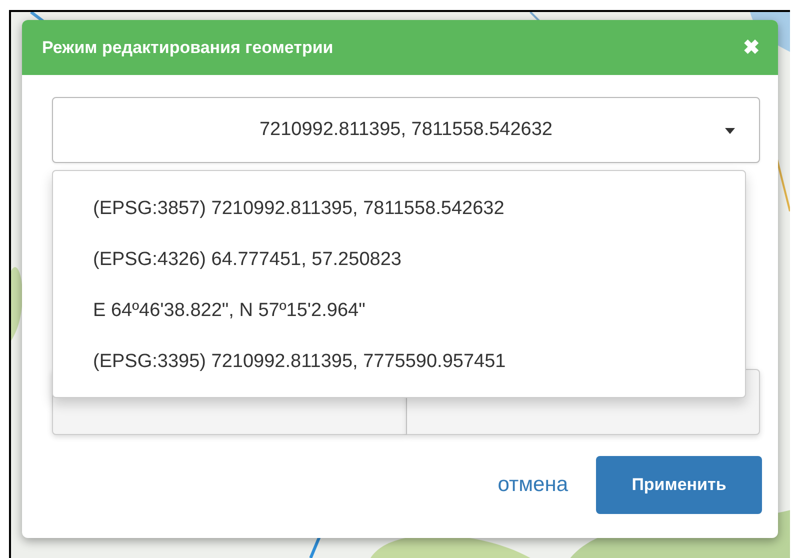 This screenshot has width=799, height=558. What do you see at coordinates (399, 361) in the screenshot?
I see `dropdown-option: (EPSG:3395) 7210992.811395, 7775590.957451` at bounding box center [399, 361].